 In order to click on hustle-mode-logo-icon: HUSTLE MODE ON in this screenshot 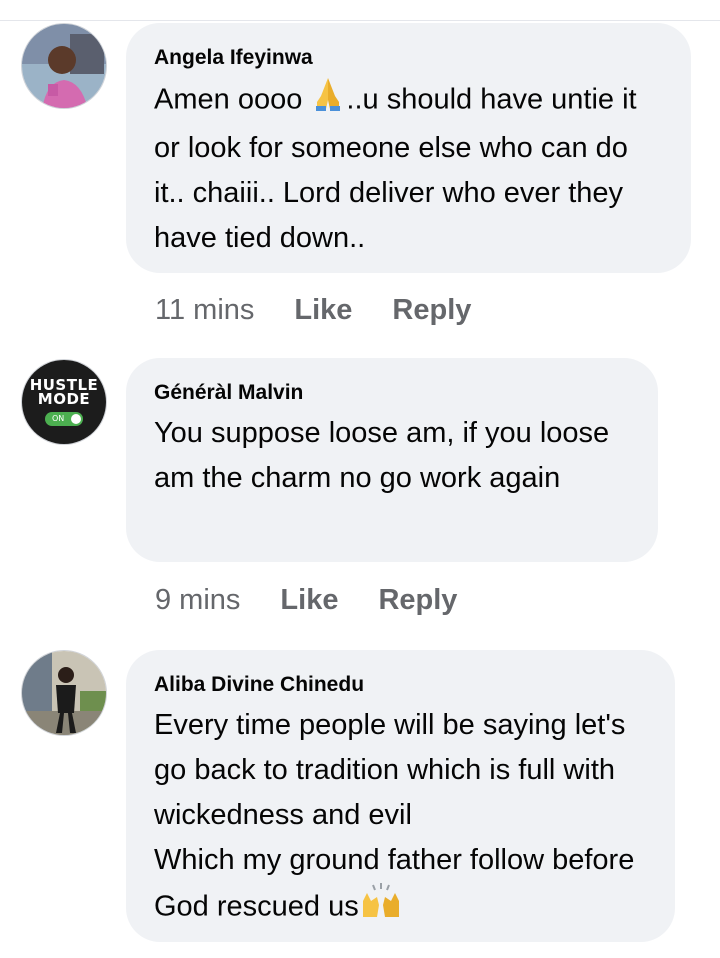, I will do `click(64, 402)`.